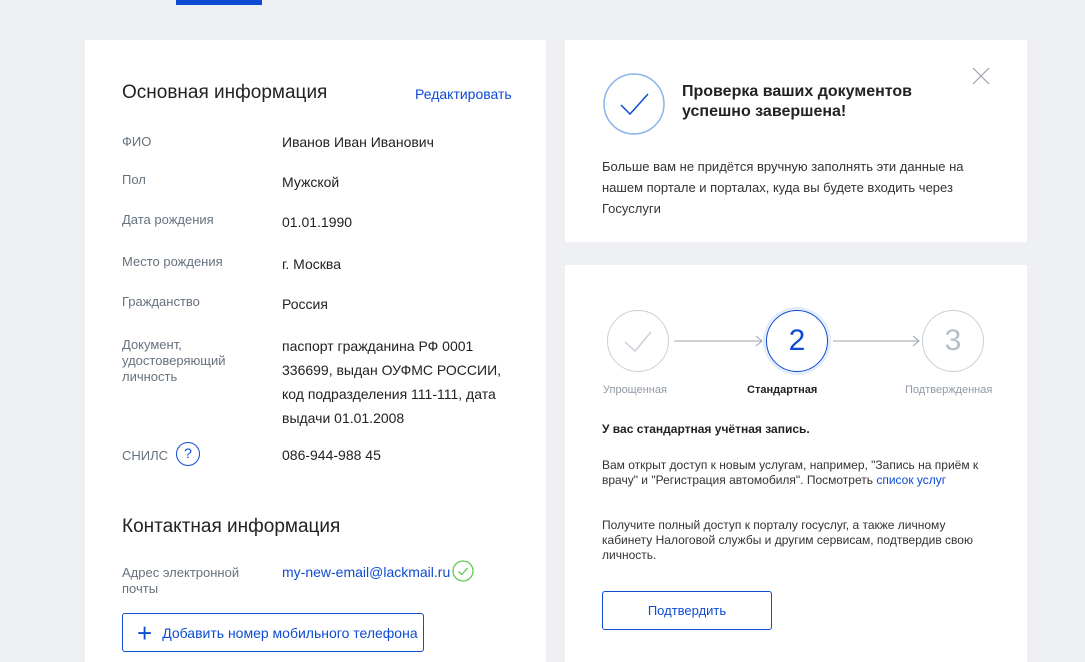  Describe the element at coordinates (953, 341) in the screenshot. I see `step-confirmed-circle: 3` at that location.